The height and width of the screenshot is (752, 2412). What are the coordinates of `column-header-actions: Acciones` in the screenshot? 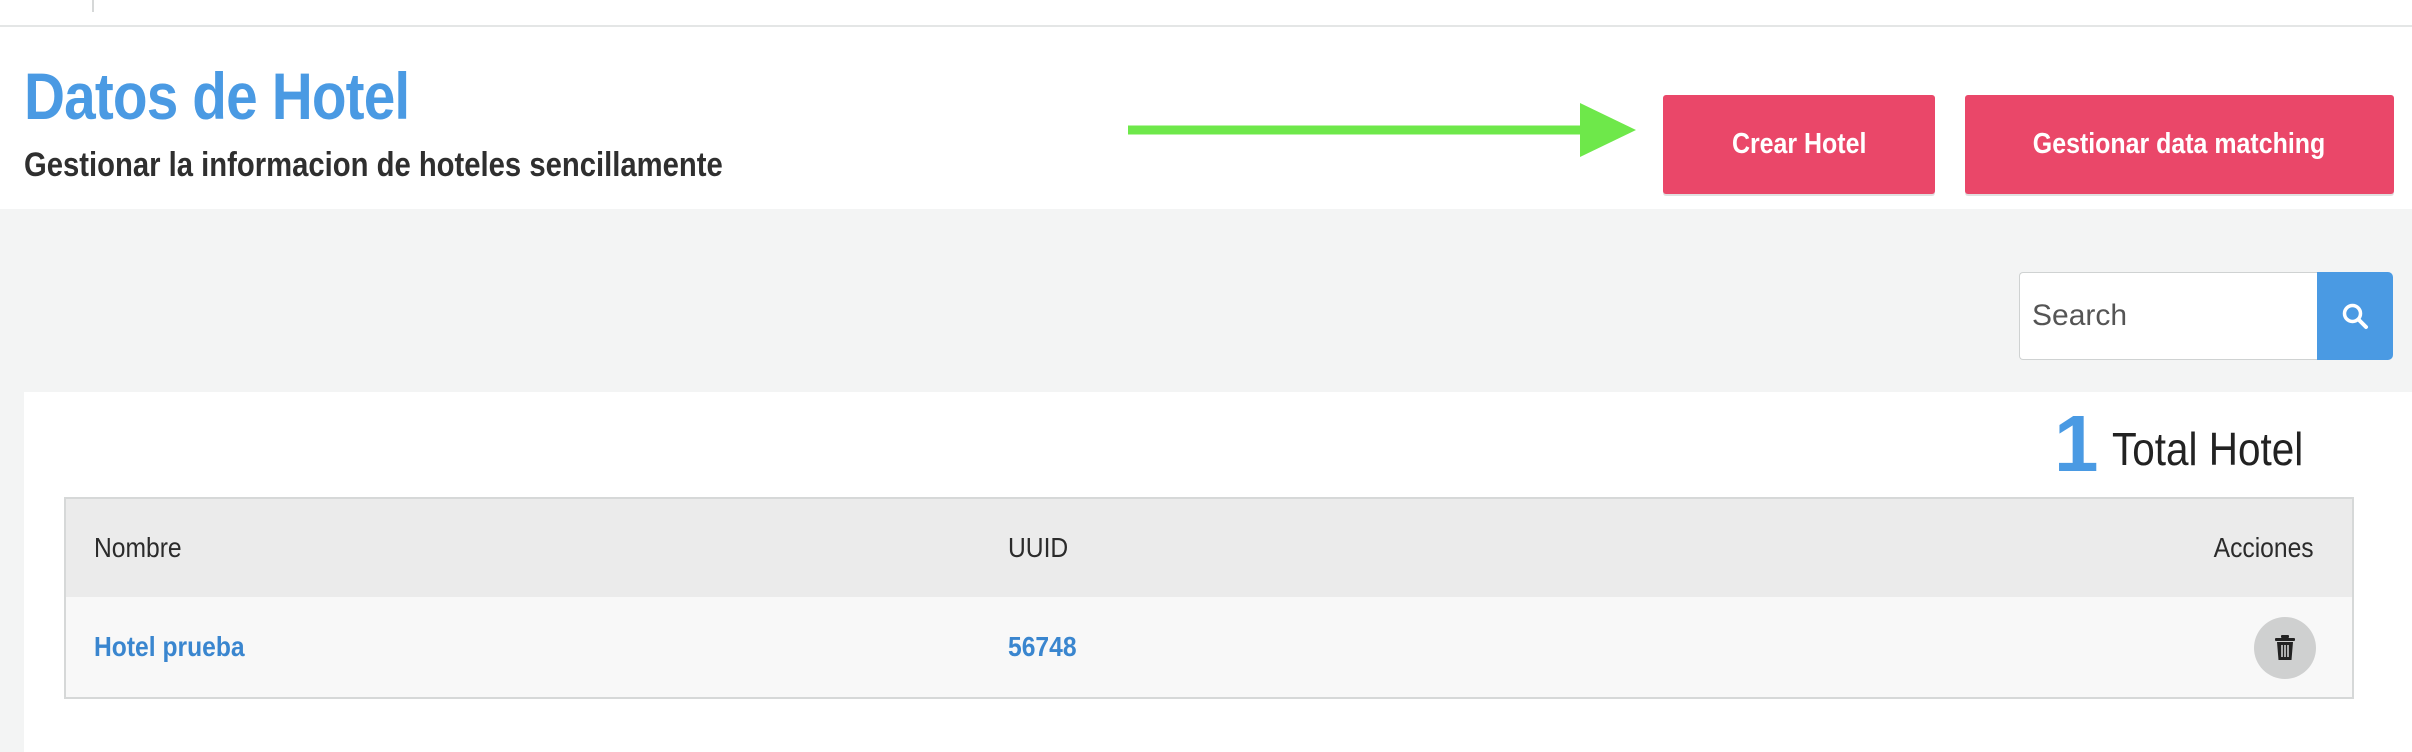 It's located at (2264, 547).